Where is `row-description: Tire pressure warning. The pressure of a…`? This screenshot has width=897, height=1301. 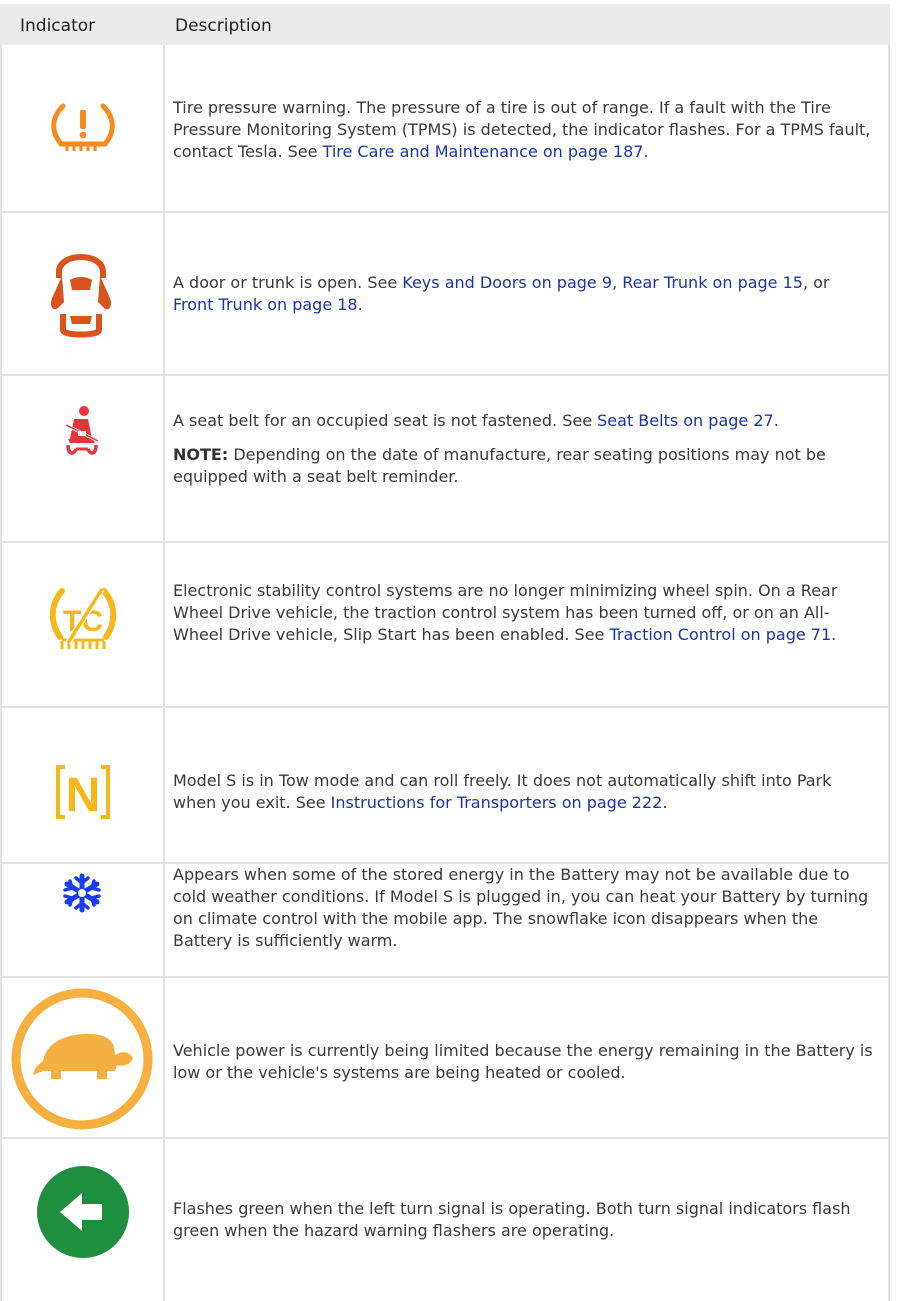
row-description: Tire pressure warning. The pressure of a… is located at coordinates (523, 130).